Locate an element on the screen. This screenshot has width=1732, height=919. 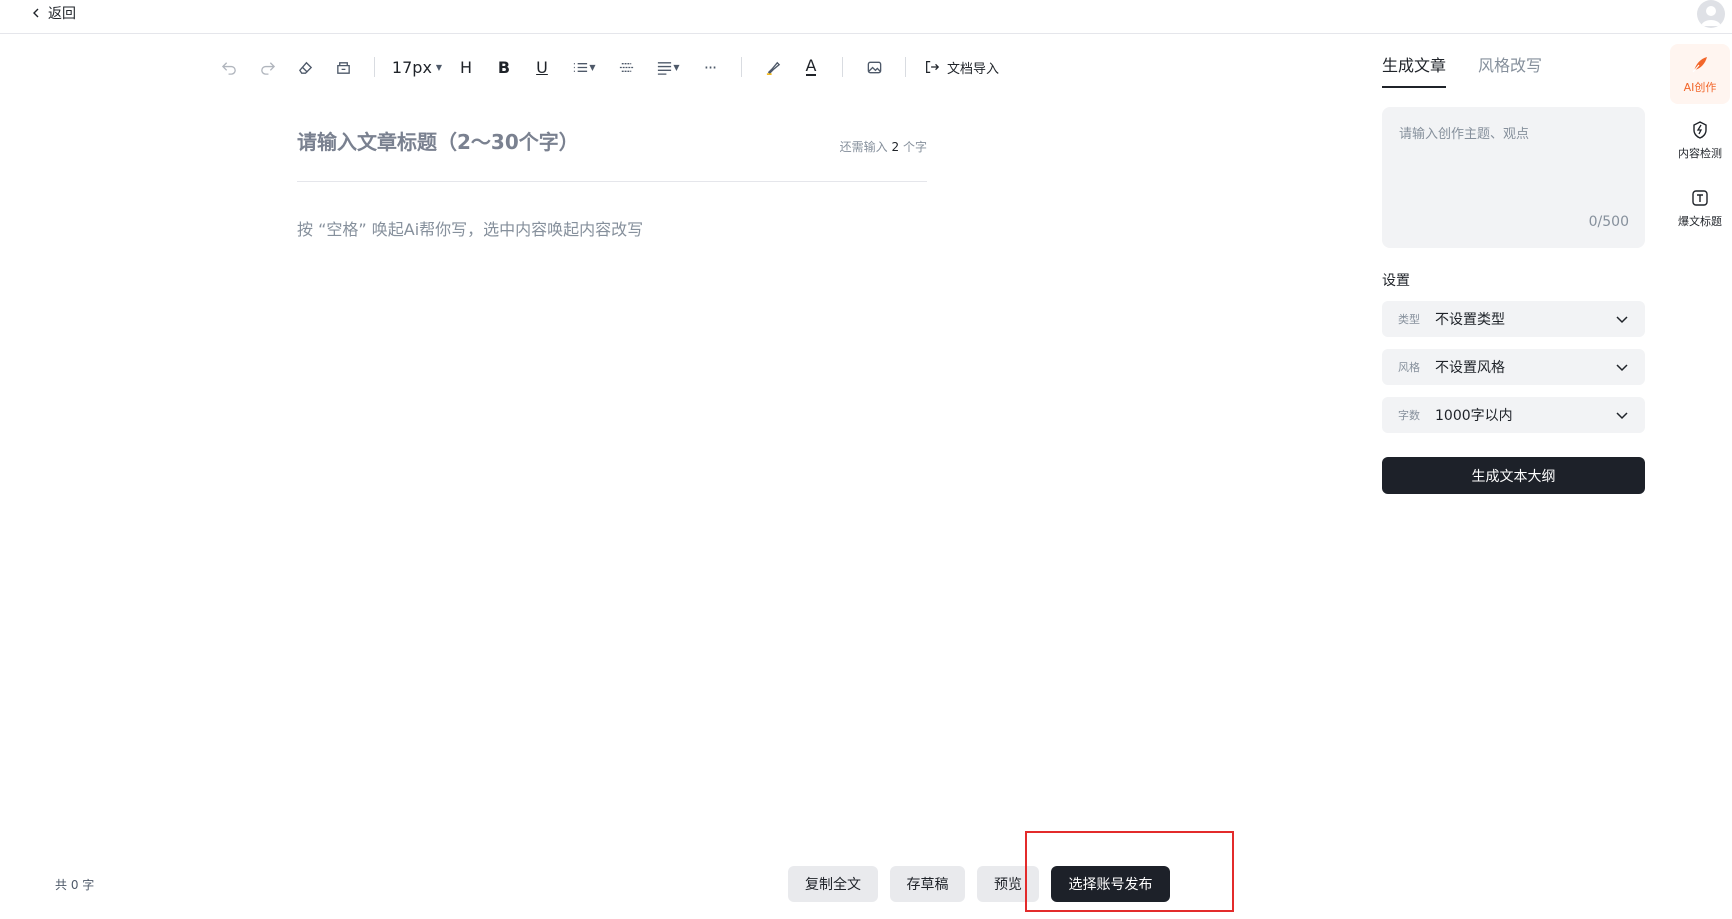
tab-style-rewrite: 风格改写 is located at coordinates (1510, 70).